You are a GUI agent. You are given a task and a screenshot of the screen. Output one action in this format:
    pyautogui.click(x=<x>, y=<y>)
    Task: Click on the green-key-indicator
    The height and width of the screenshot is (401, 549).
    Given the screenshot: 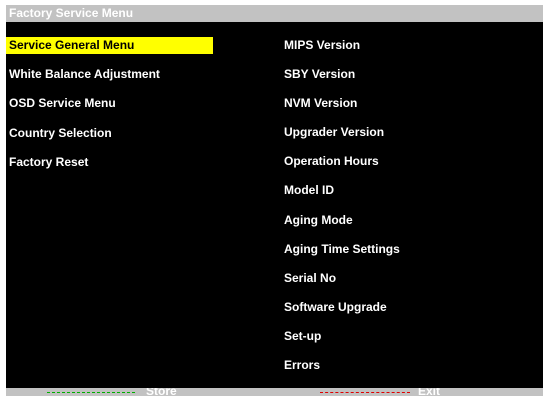 What is the action you would take?
    pyautogui.click(x=91, y=392)
    